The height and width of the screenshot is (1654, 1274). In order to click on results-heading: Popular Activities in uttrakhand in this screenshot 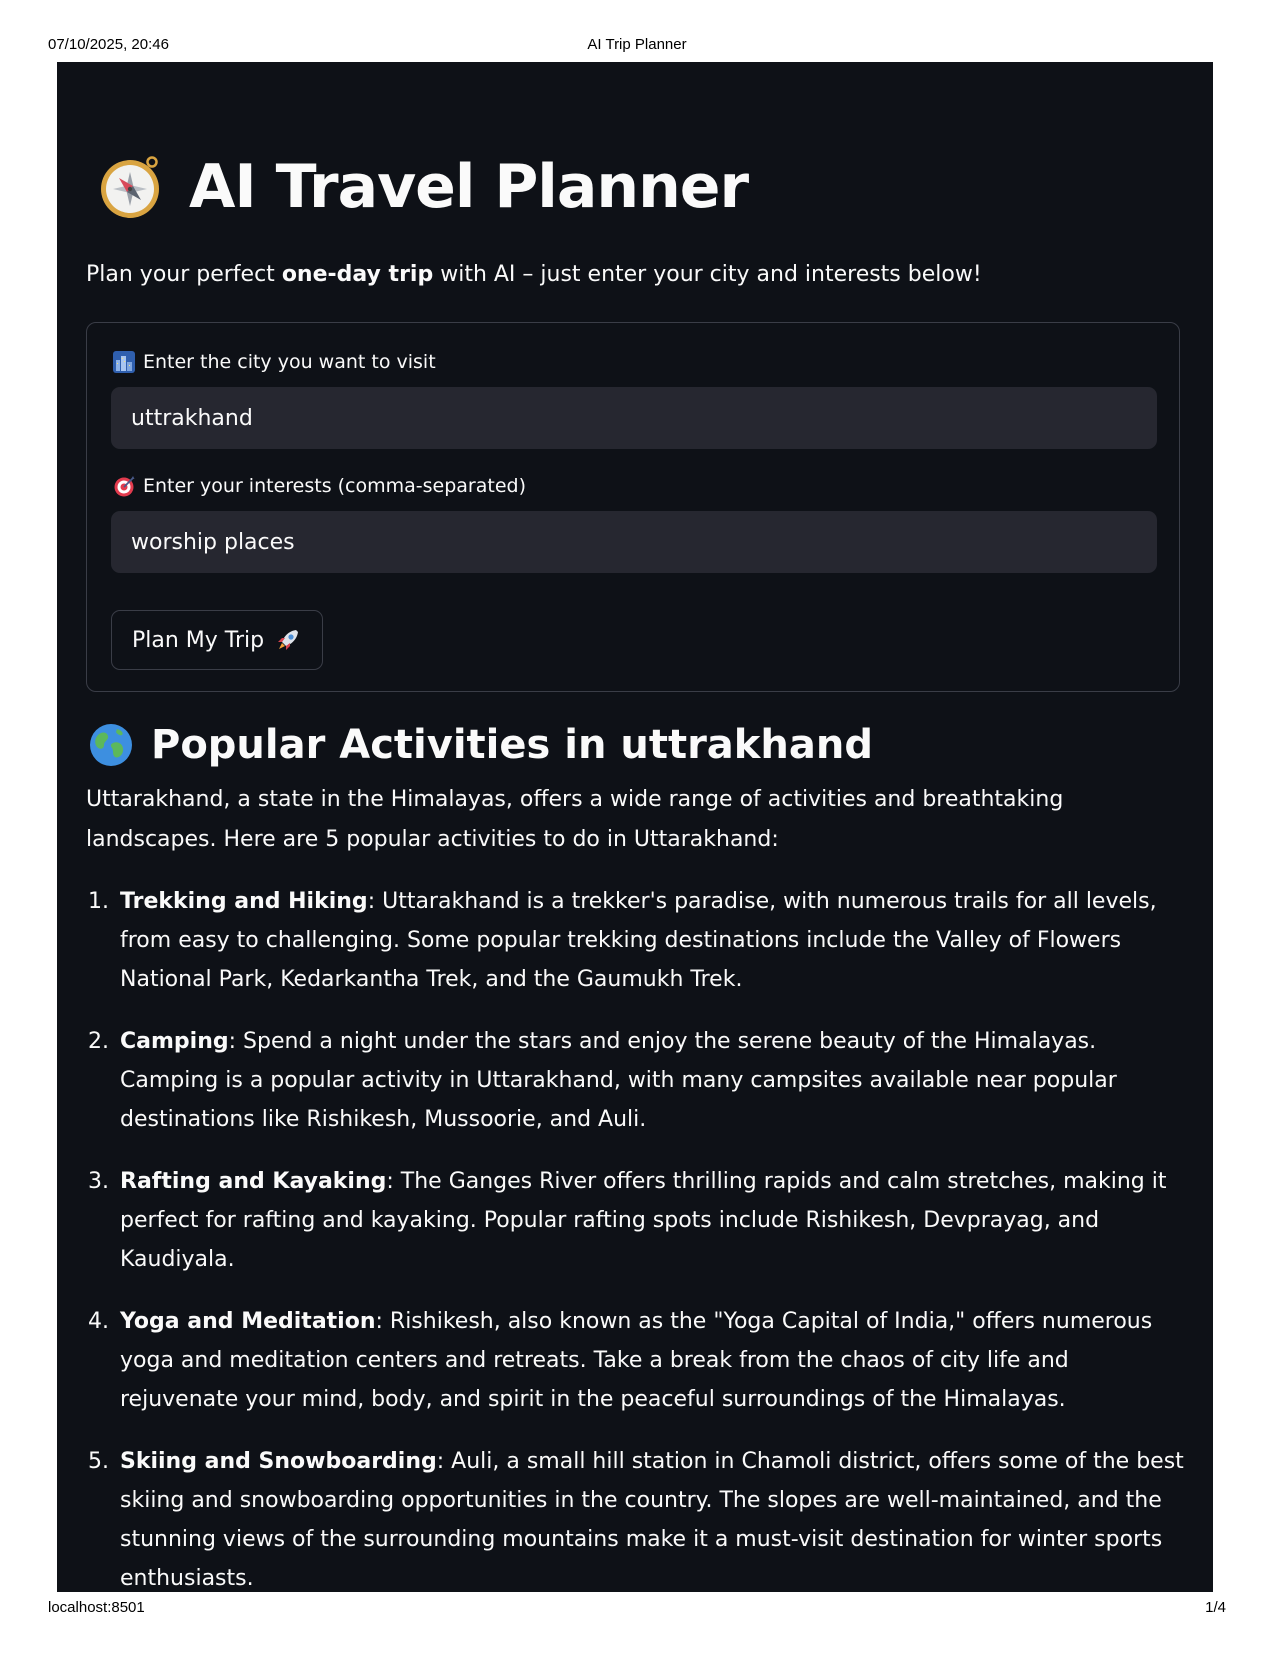, I will do `click(481, 745)`.